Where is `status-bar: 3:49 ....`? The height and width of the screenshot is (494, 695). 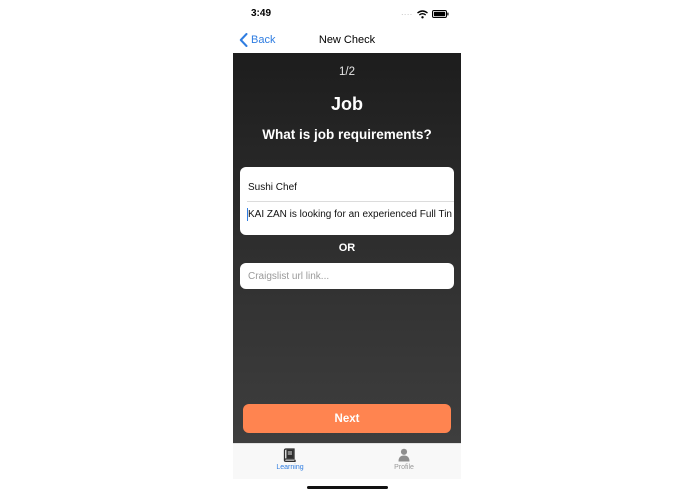
status-bar: 3:49 .... is located at coordinates (347, 14).